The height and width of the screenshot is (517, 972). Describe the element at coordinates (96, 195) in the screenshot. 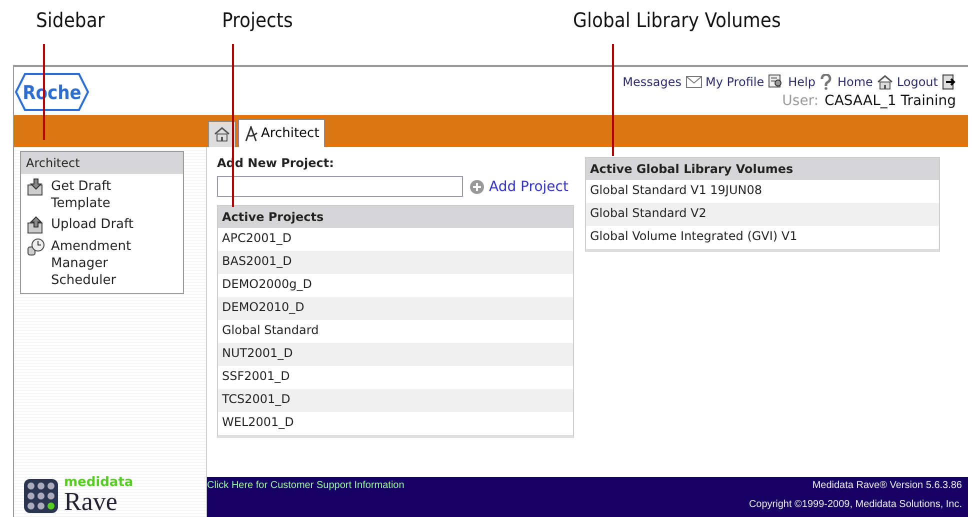

I see `sidebar-link: Get Draft Template` at that location.